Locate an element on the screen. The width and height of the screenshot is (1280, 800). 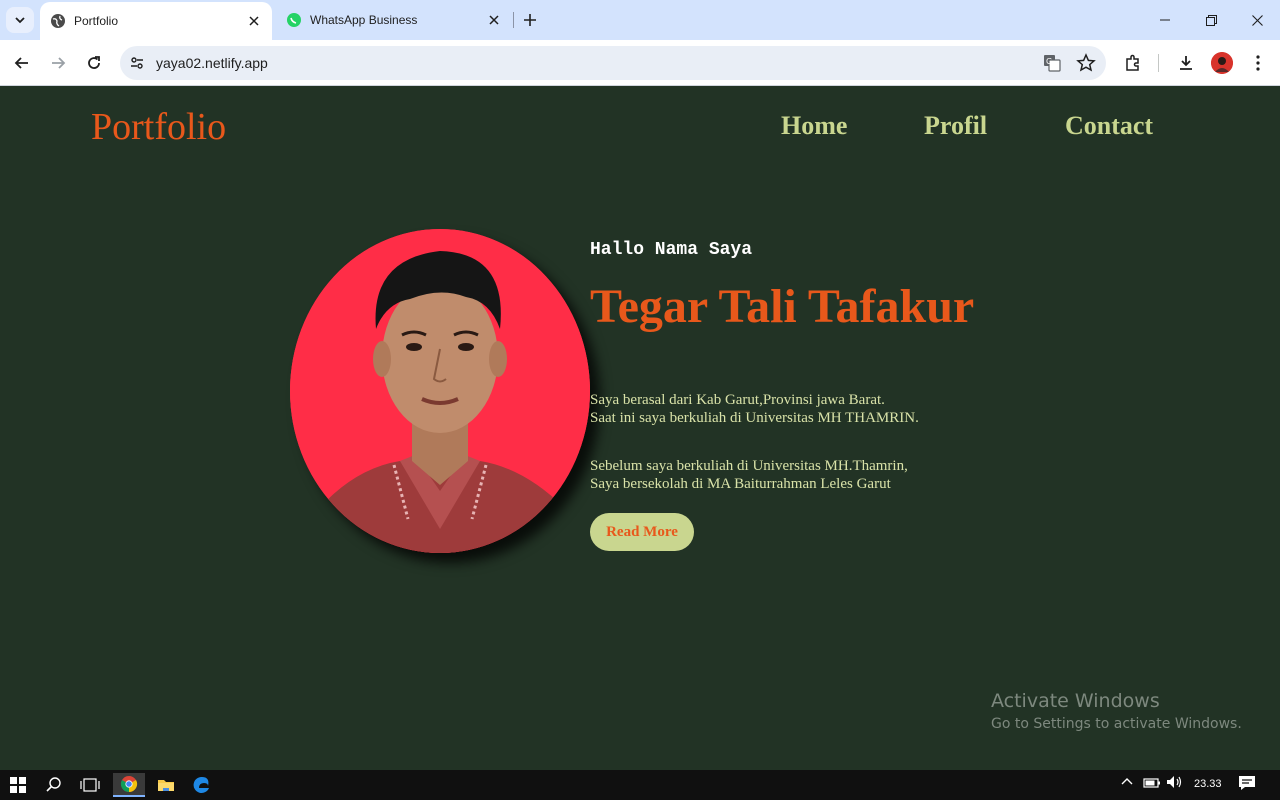
browser-toolbar: yaya02.netlify.app G is located at coordinates (640, 63).